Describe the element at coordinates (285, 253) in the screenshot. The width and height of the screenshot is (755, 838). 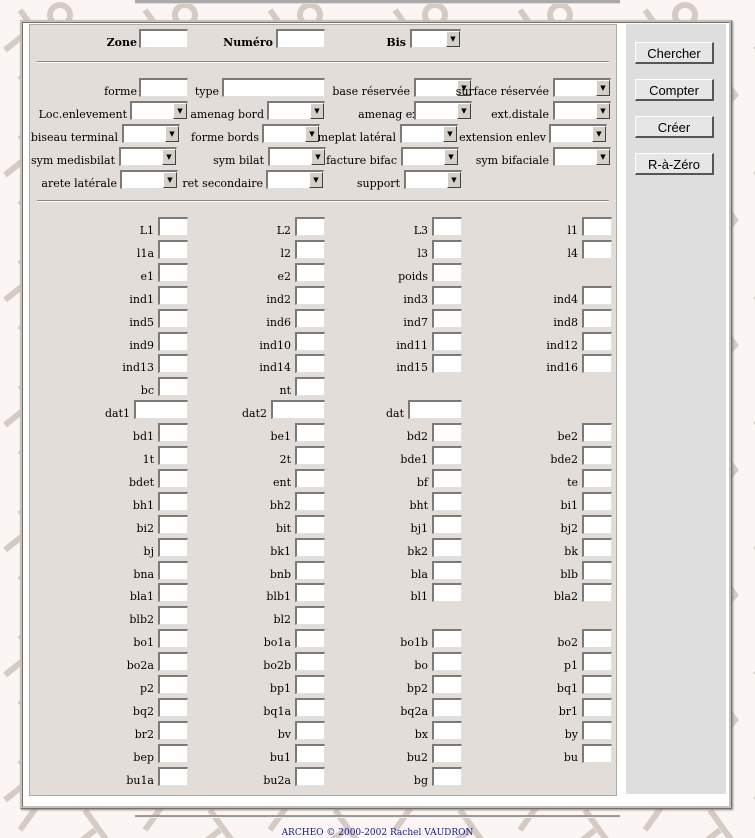
I see `label-l2: l2` at that location.